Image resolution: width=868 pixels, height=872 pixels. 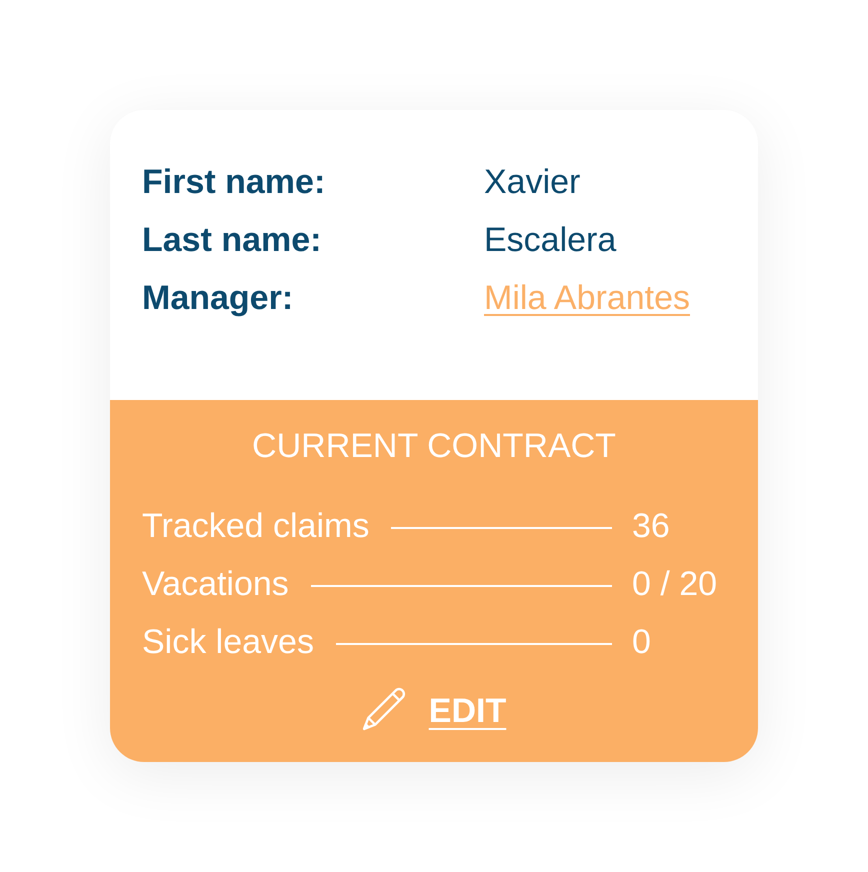 What do you see at coordinates (434, 711) in the screenshot?
I see `edit-link: EDIT` at bounding box center [434, 711].